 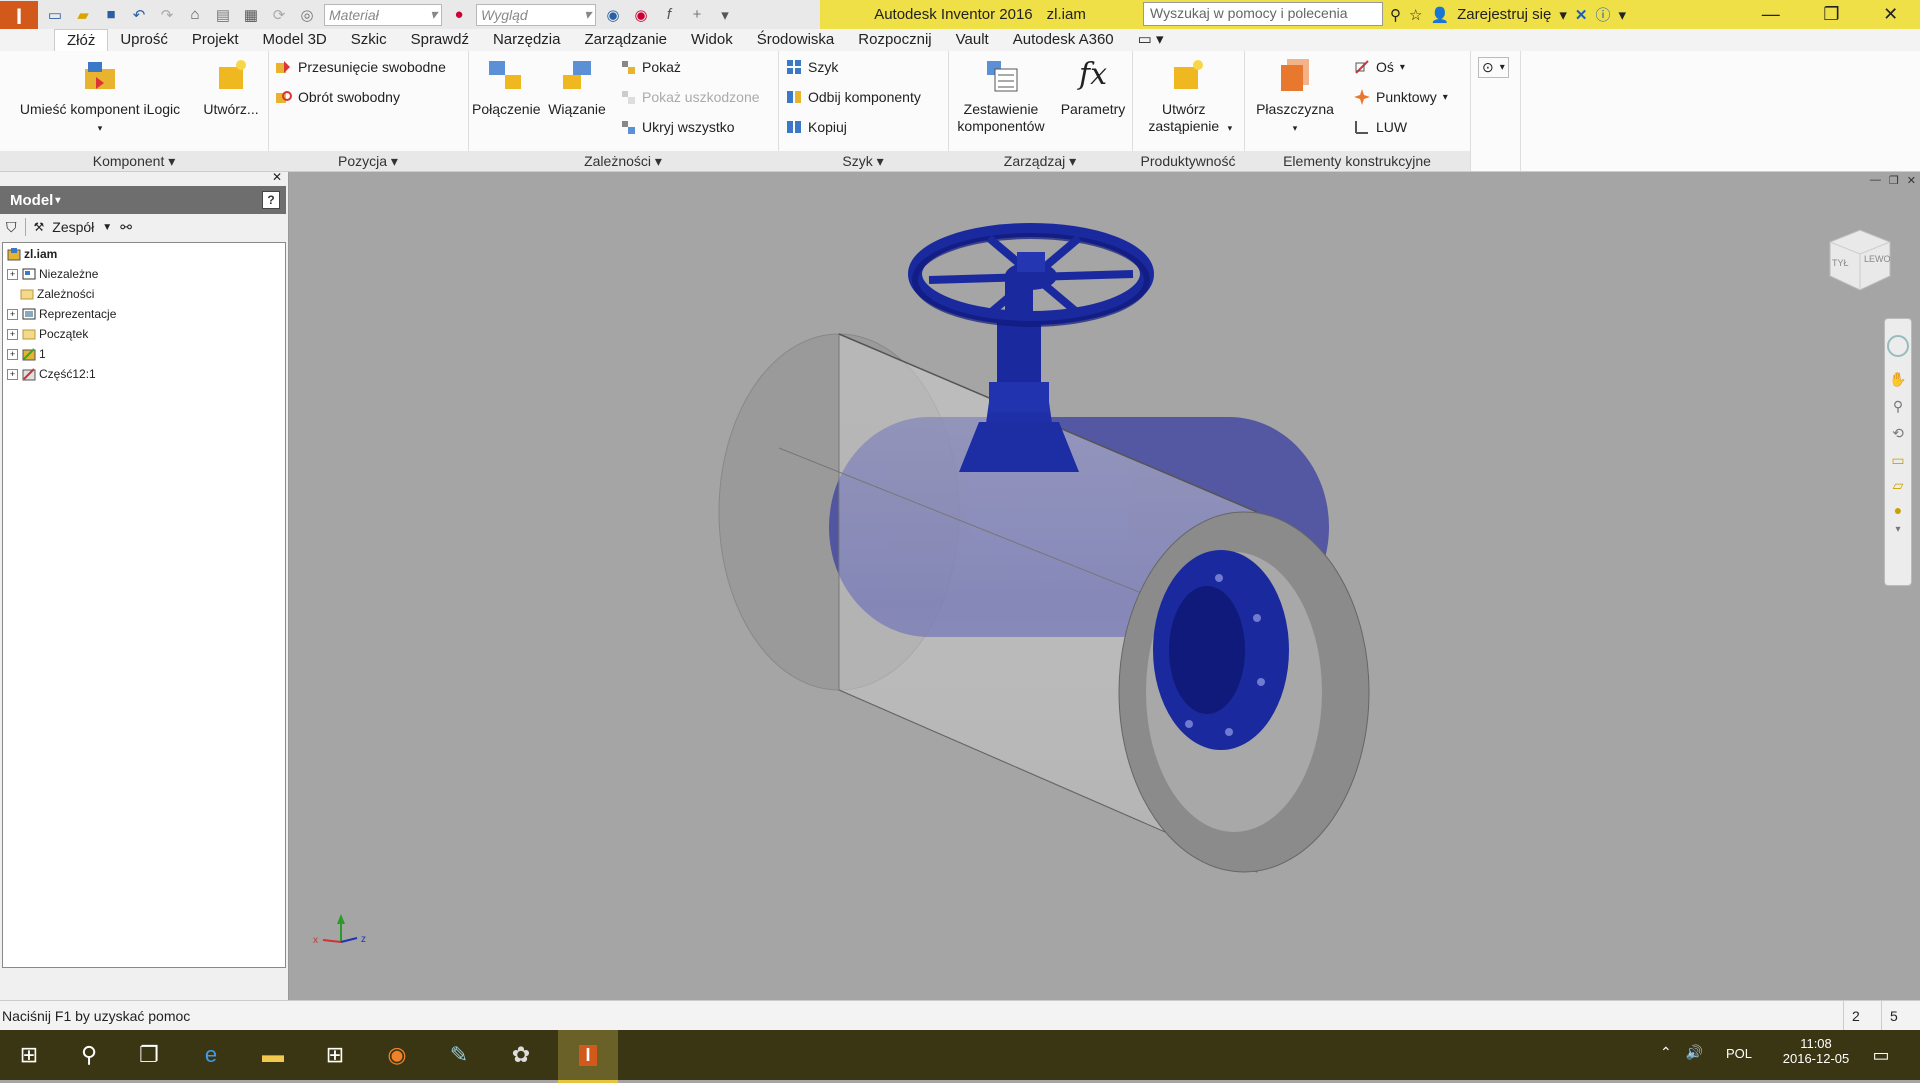 I want to click on tree-item-zaleznosci: Zależności, so click(x=57, y=294).